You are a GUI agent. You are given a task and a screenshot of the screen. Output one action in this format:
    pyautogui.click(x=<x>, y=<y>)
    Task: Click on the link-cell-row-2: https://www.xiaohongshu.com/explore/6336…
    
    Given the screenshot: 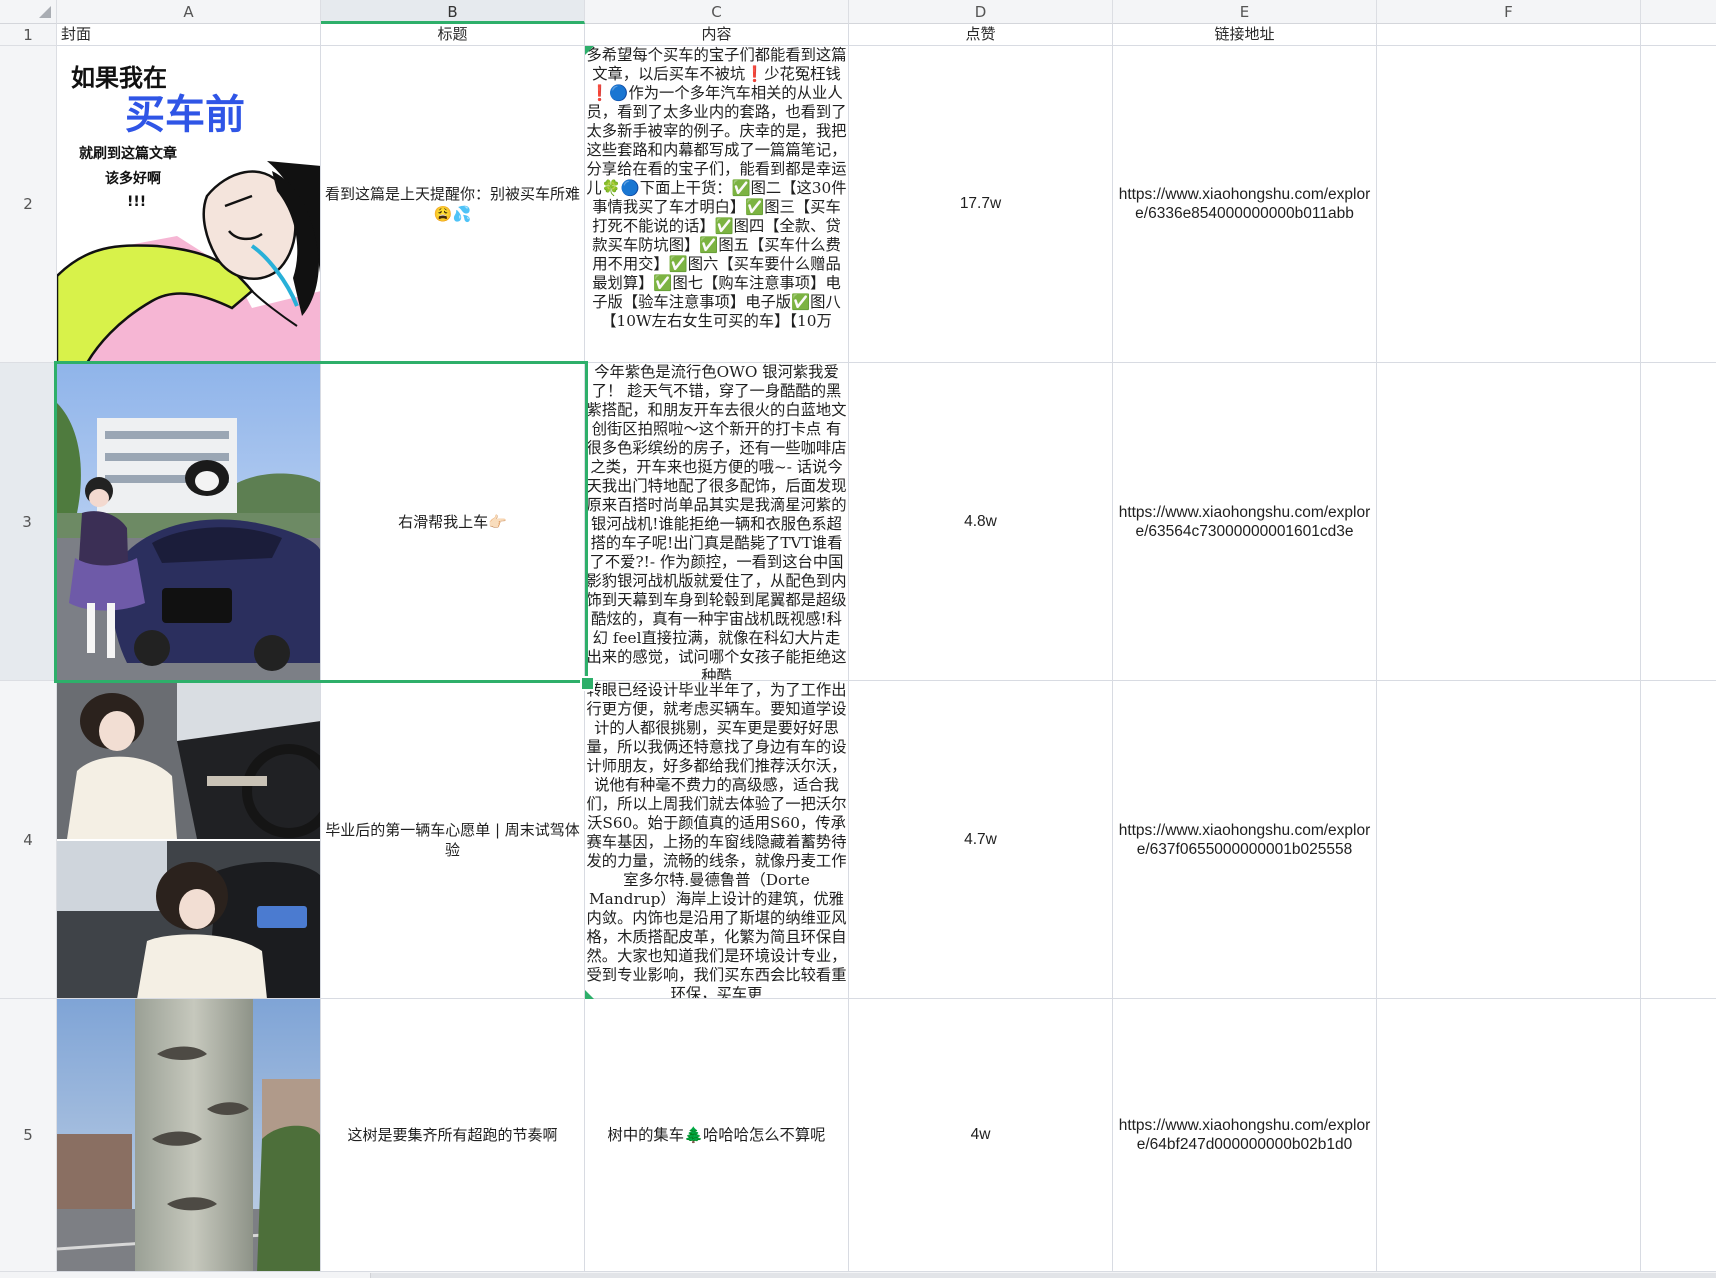 What is the action you would take?
    pyautogui.click(x=1245, y=204)
    